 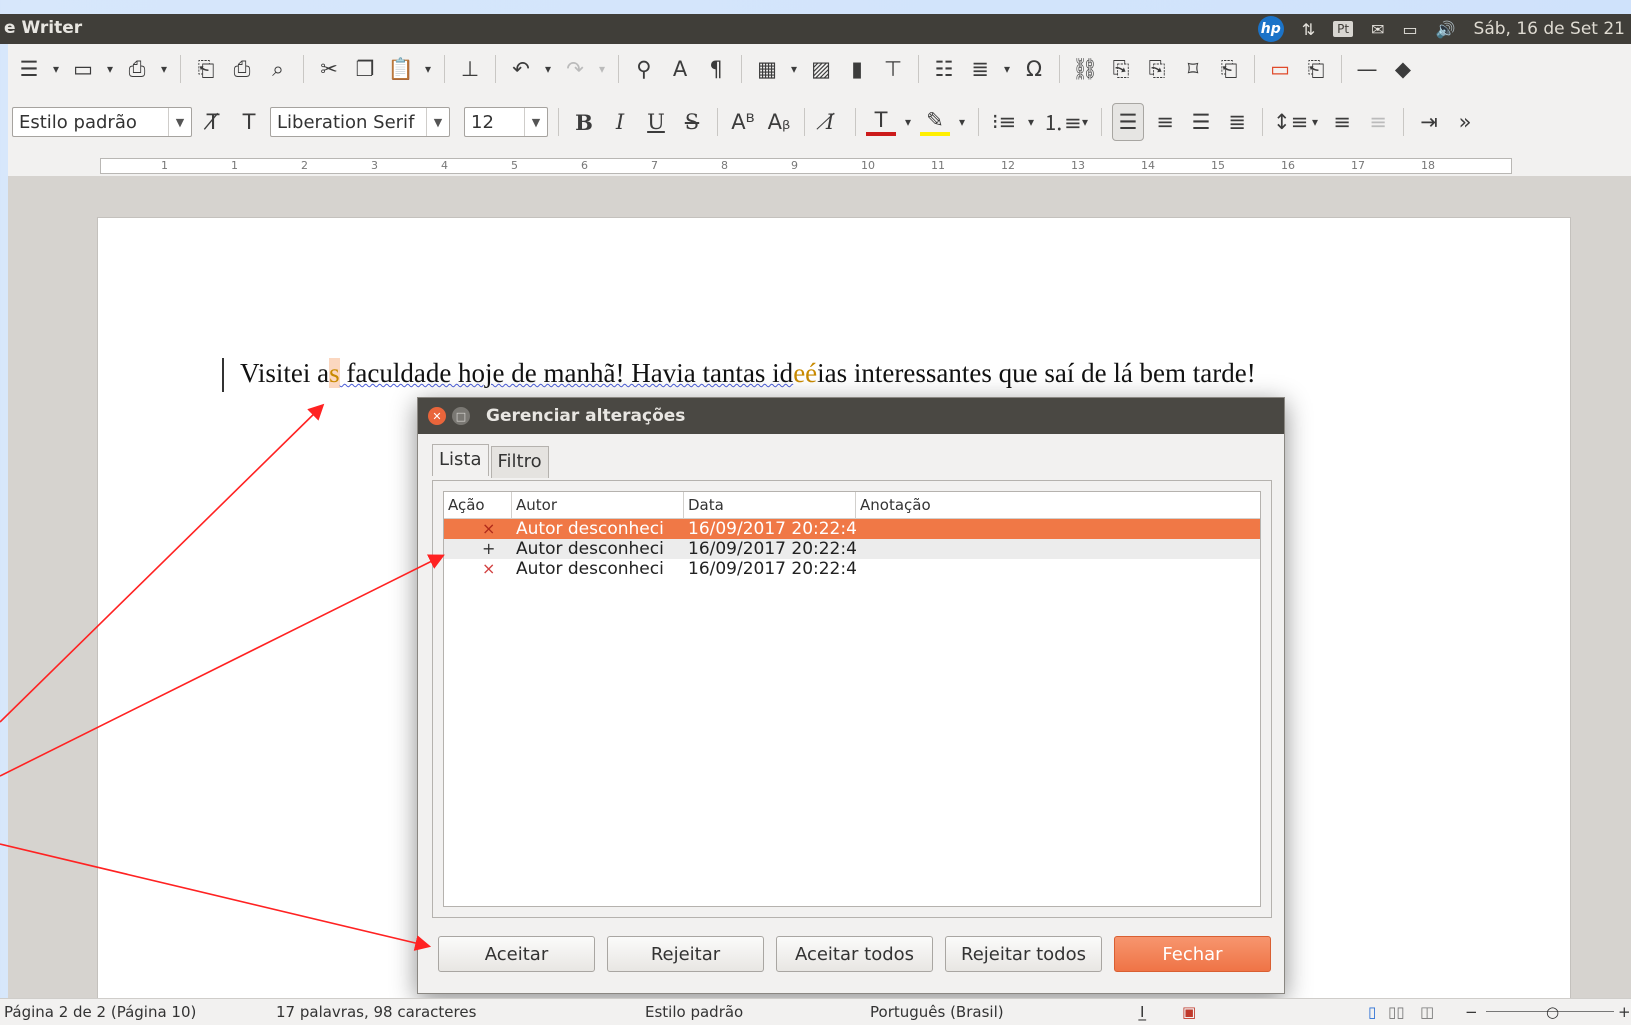 I want to click on single-page-view-icon: ▯, so click(x=1372, y=1012).